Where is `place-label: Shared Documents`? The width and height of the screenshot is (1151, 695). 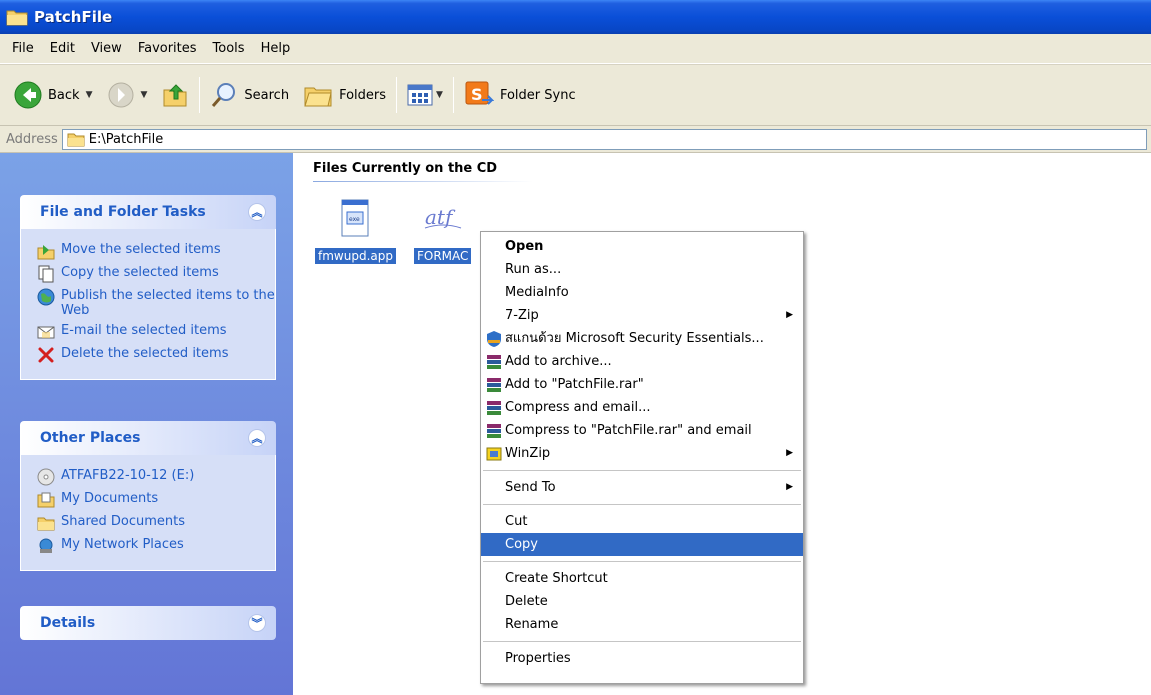 place-label: Shared Documents is located at coordinates (123, 521).